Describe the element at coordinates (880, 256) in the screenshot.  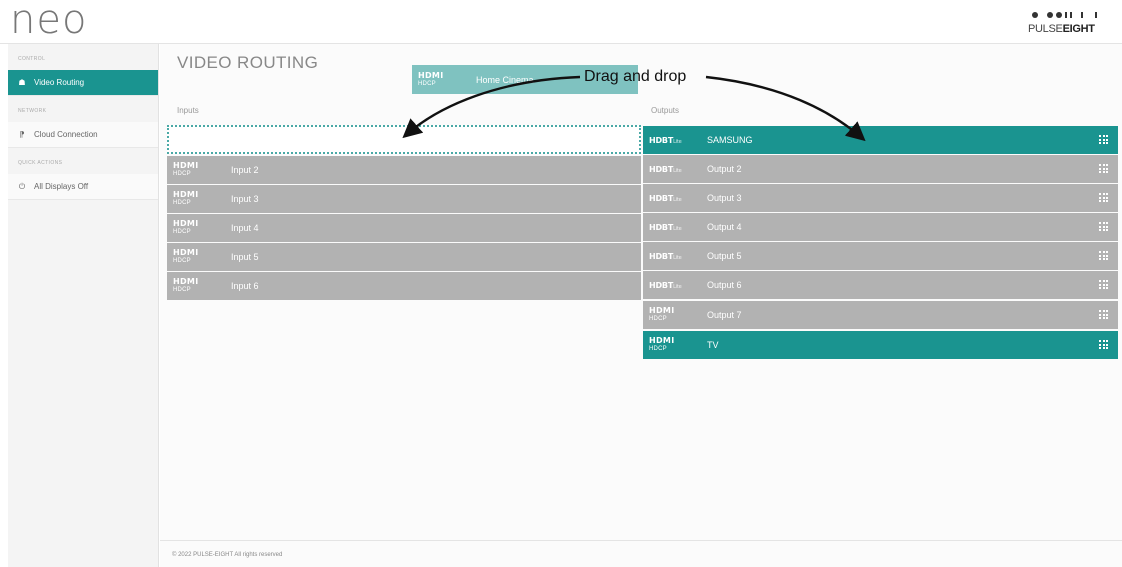
I see `output-row: HDBTLite Output 5` at that location.